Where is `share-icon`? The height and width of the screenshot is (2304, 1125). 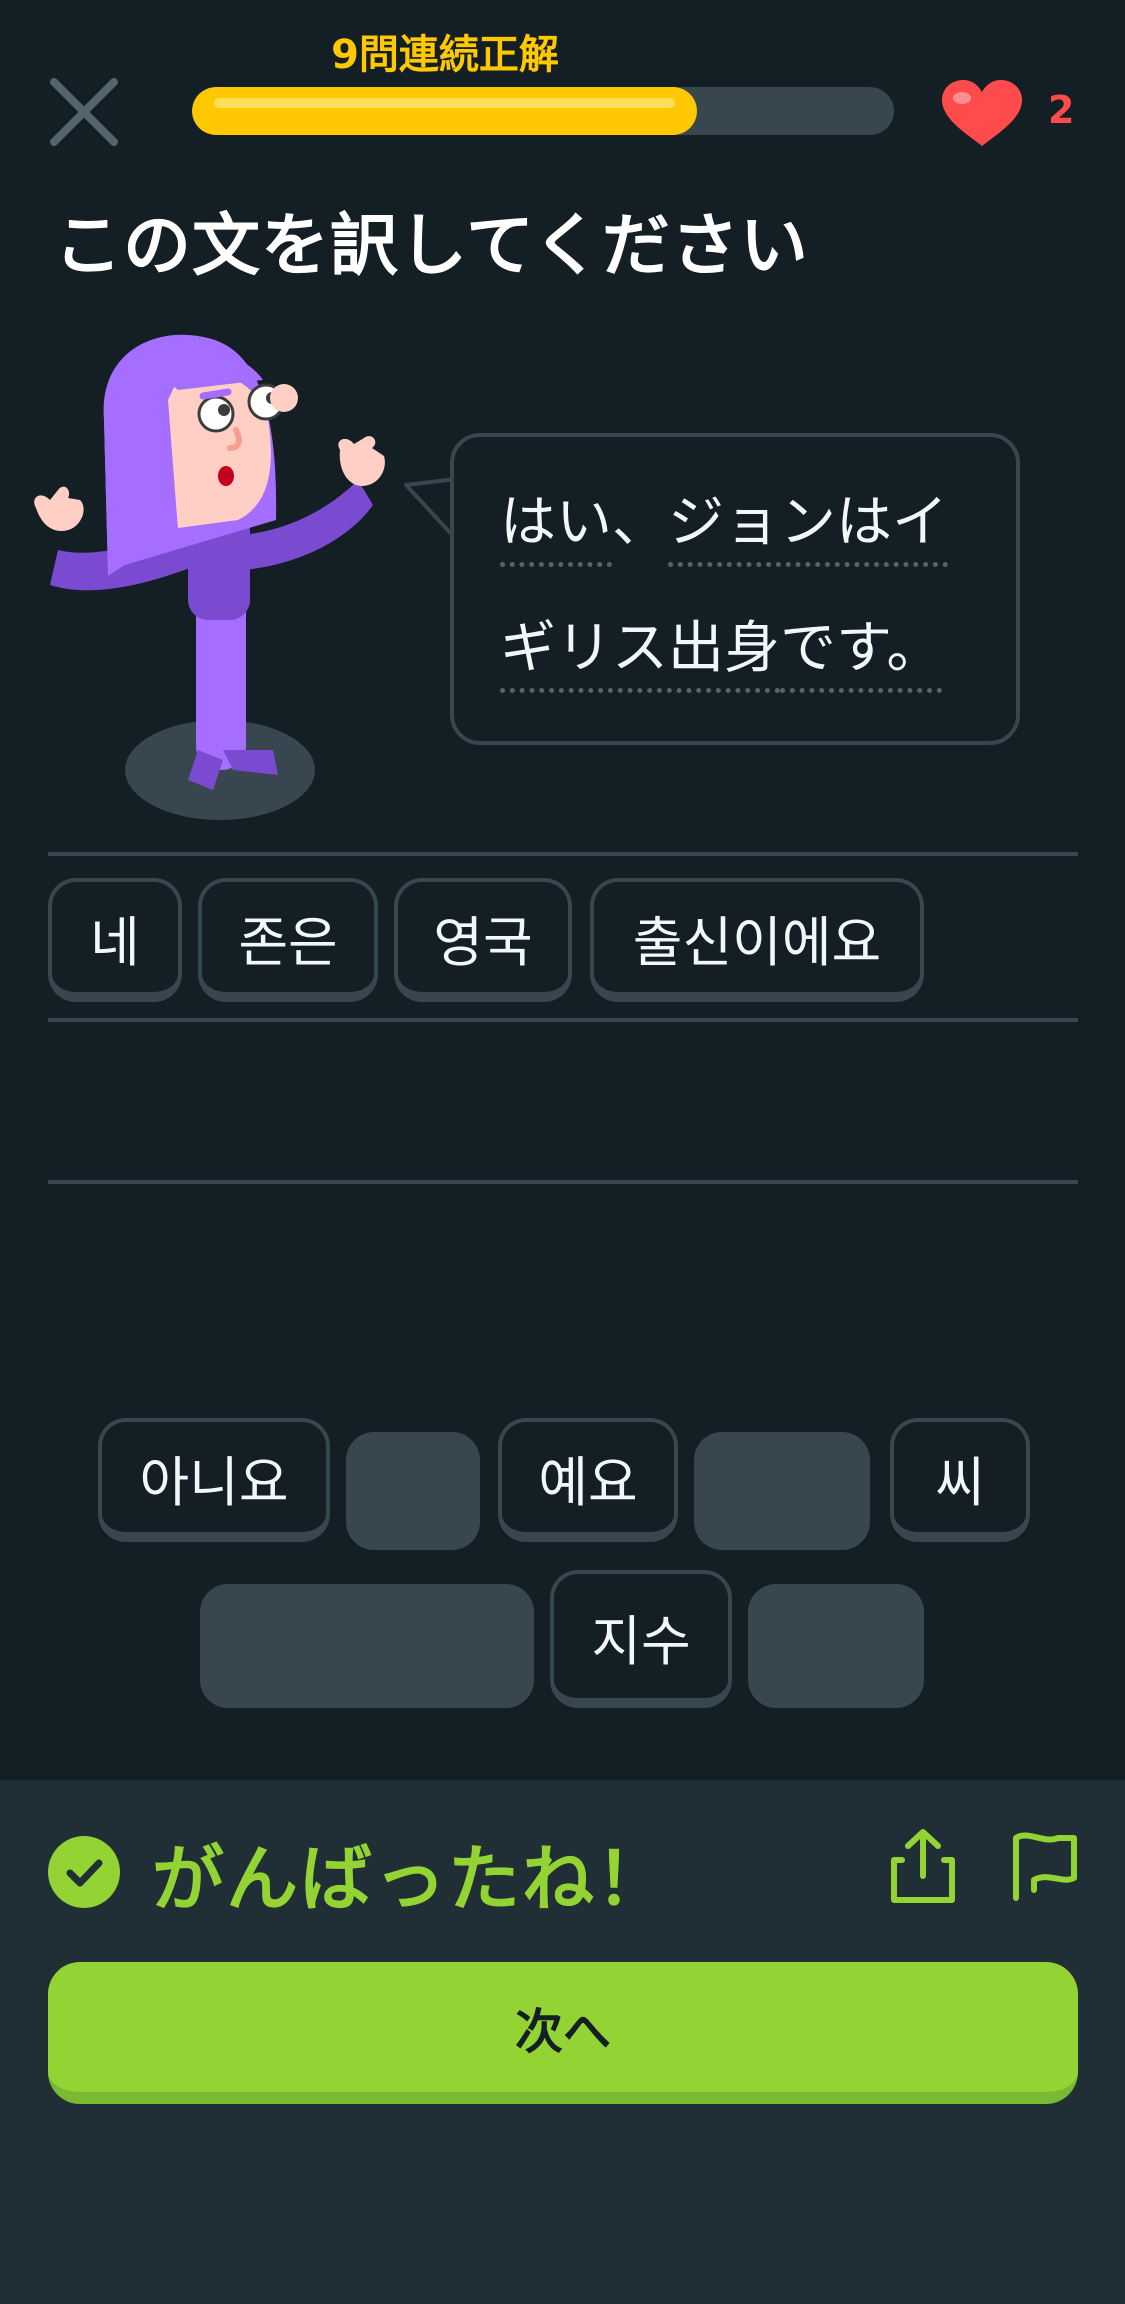 share-icon is located at coordinates (923, 1866).